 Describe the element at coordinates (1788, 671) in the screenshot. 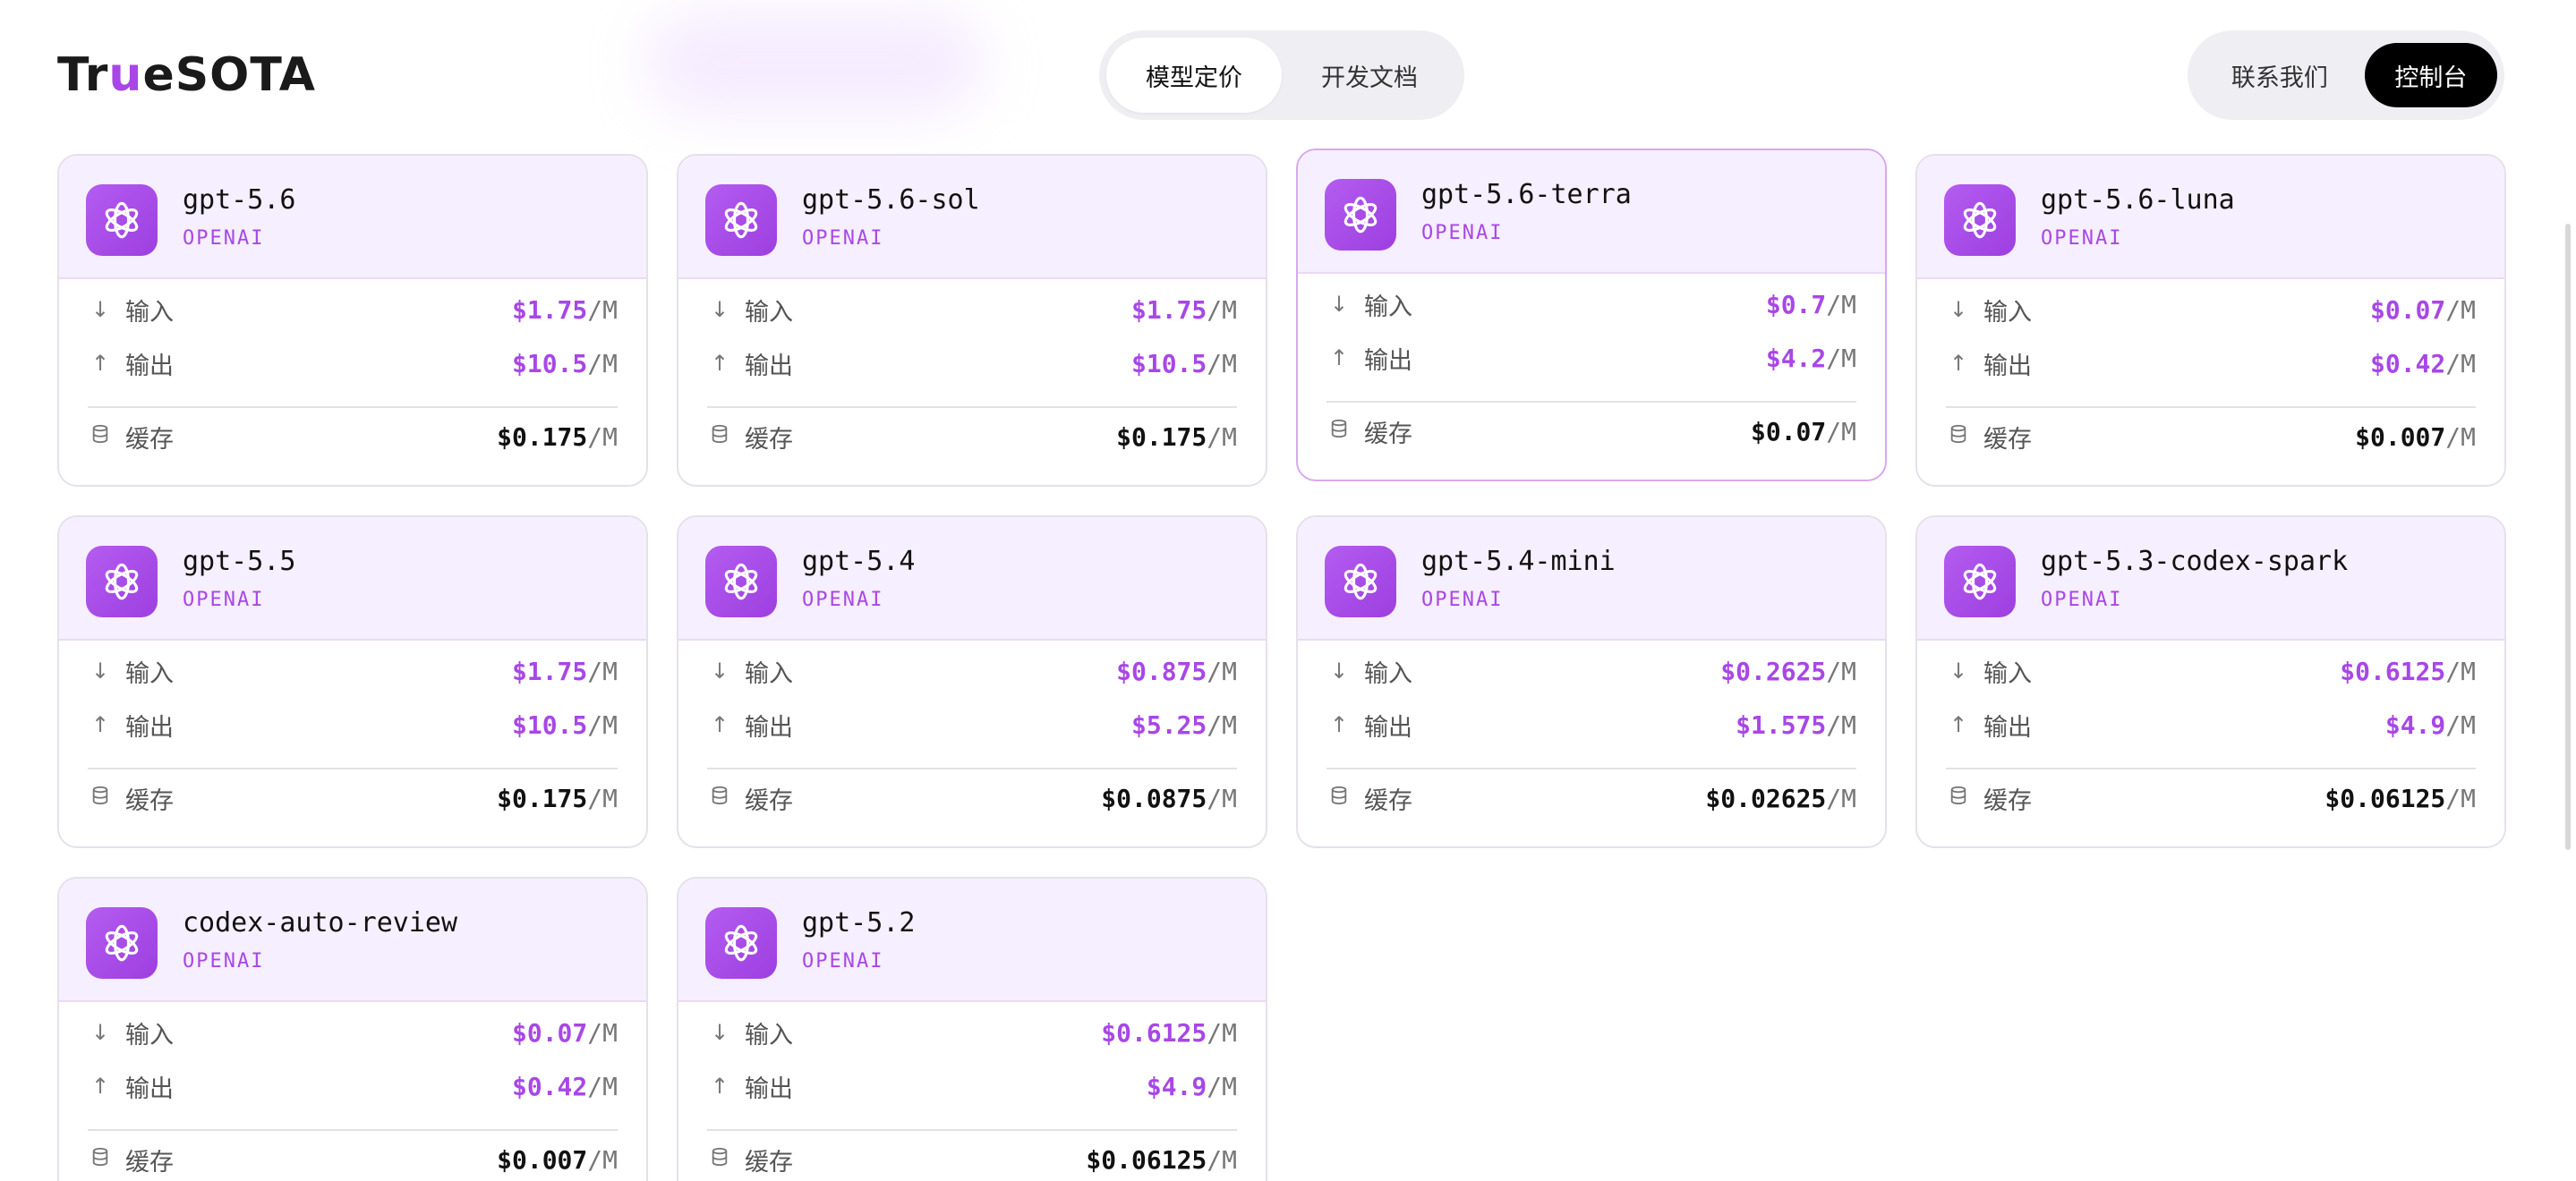

I see `input-price: $0.2625/M` at that location.